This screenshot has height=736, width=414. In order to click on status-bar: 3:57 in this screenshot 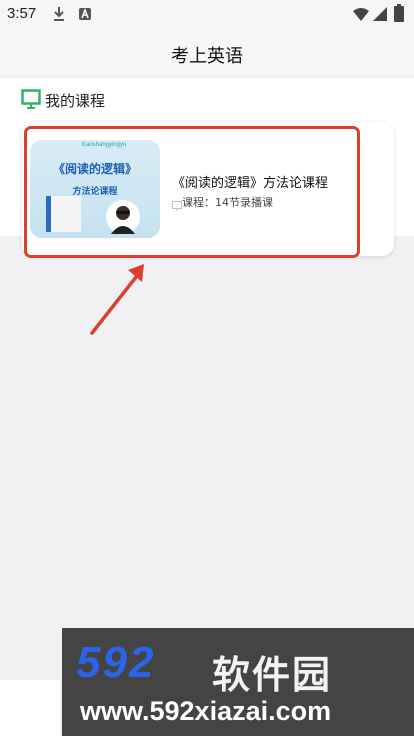, I will do `click(207, 14)`.